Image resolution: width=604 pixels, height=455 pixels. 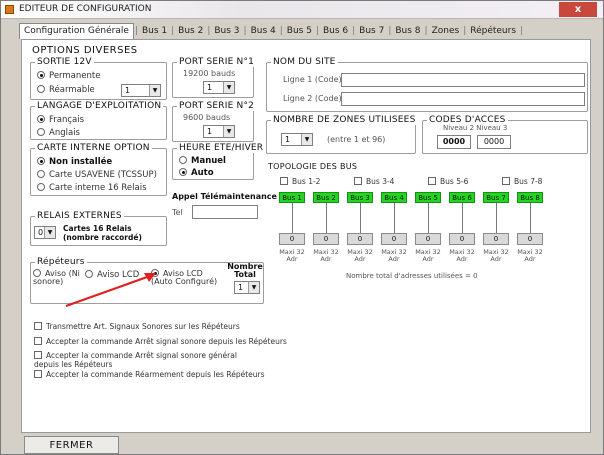 I want to click on tab-bus-3: Bus 3, so click(x=226, y=31).